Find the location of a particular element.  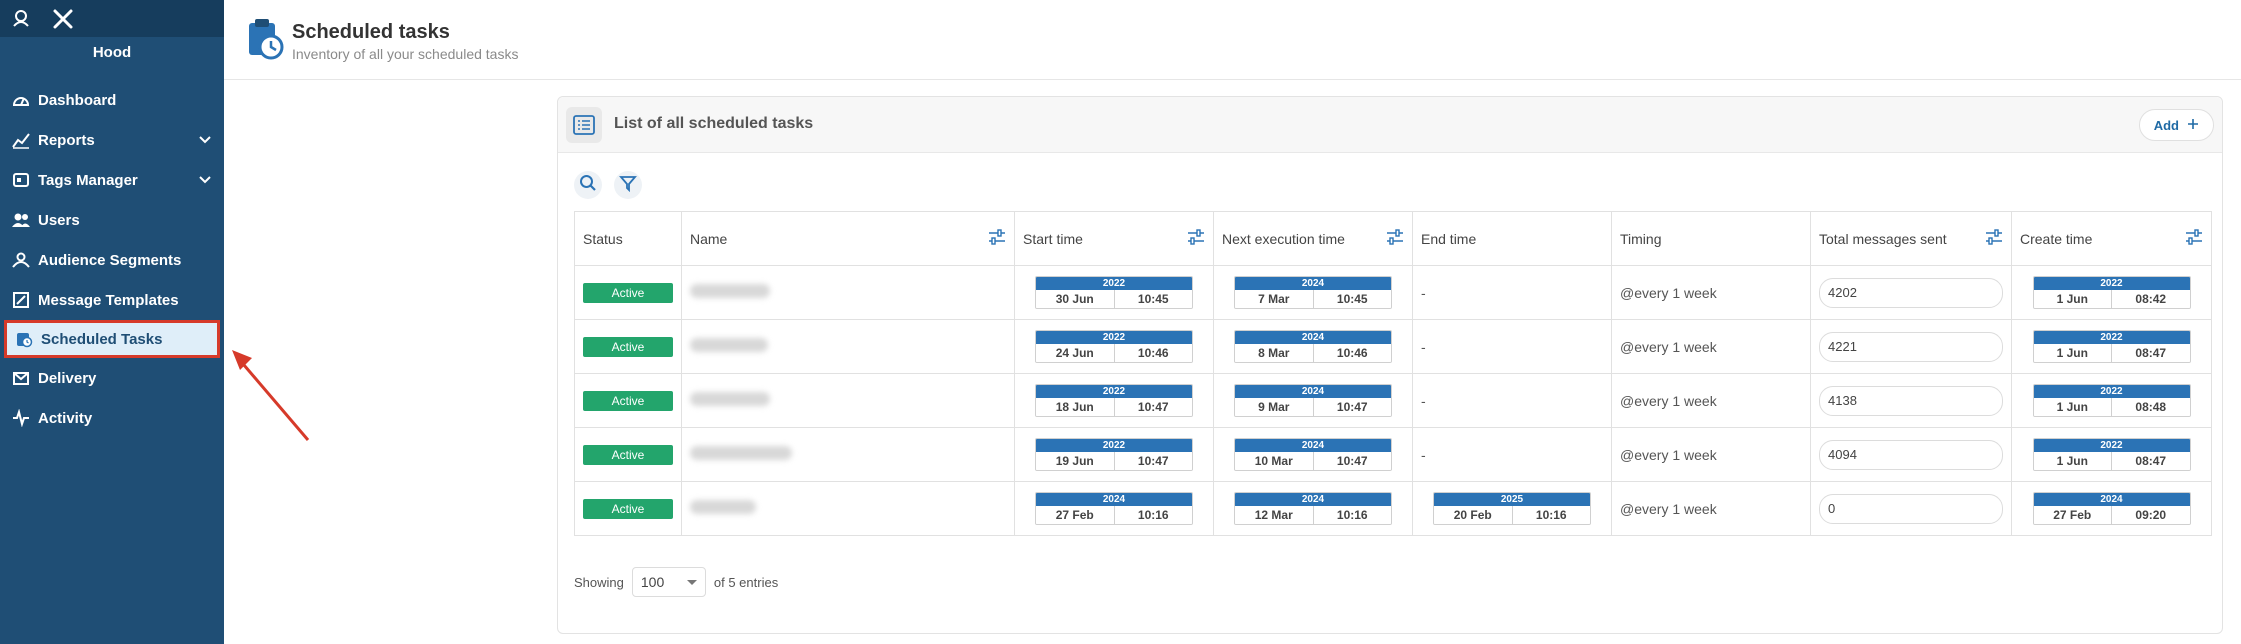

sidebar-item-users: Users is located at coordinates (112, 220).